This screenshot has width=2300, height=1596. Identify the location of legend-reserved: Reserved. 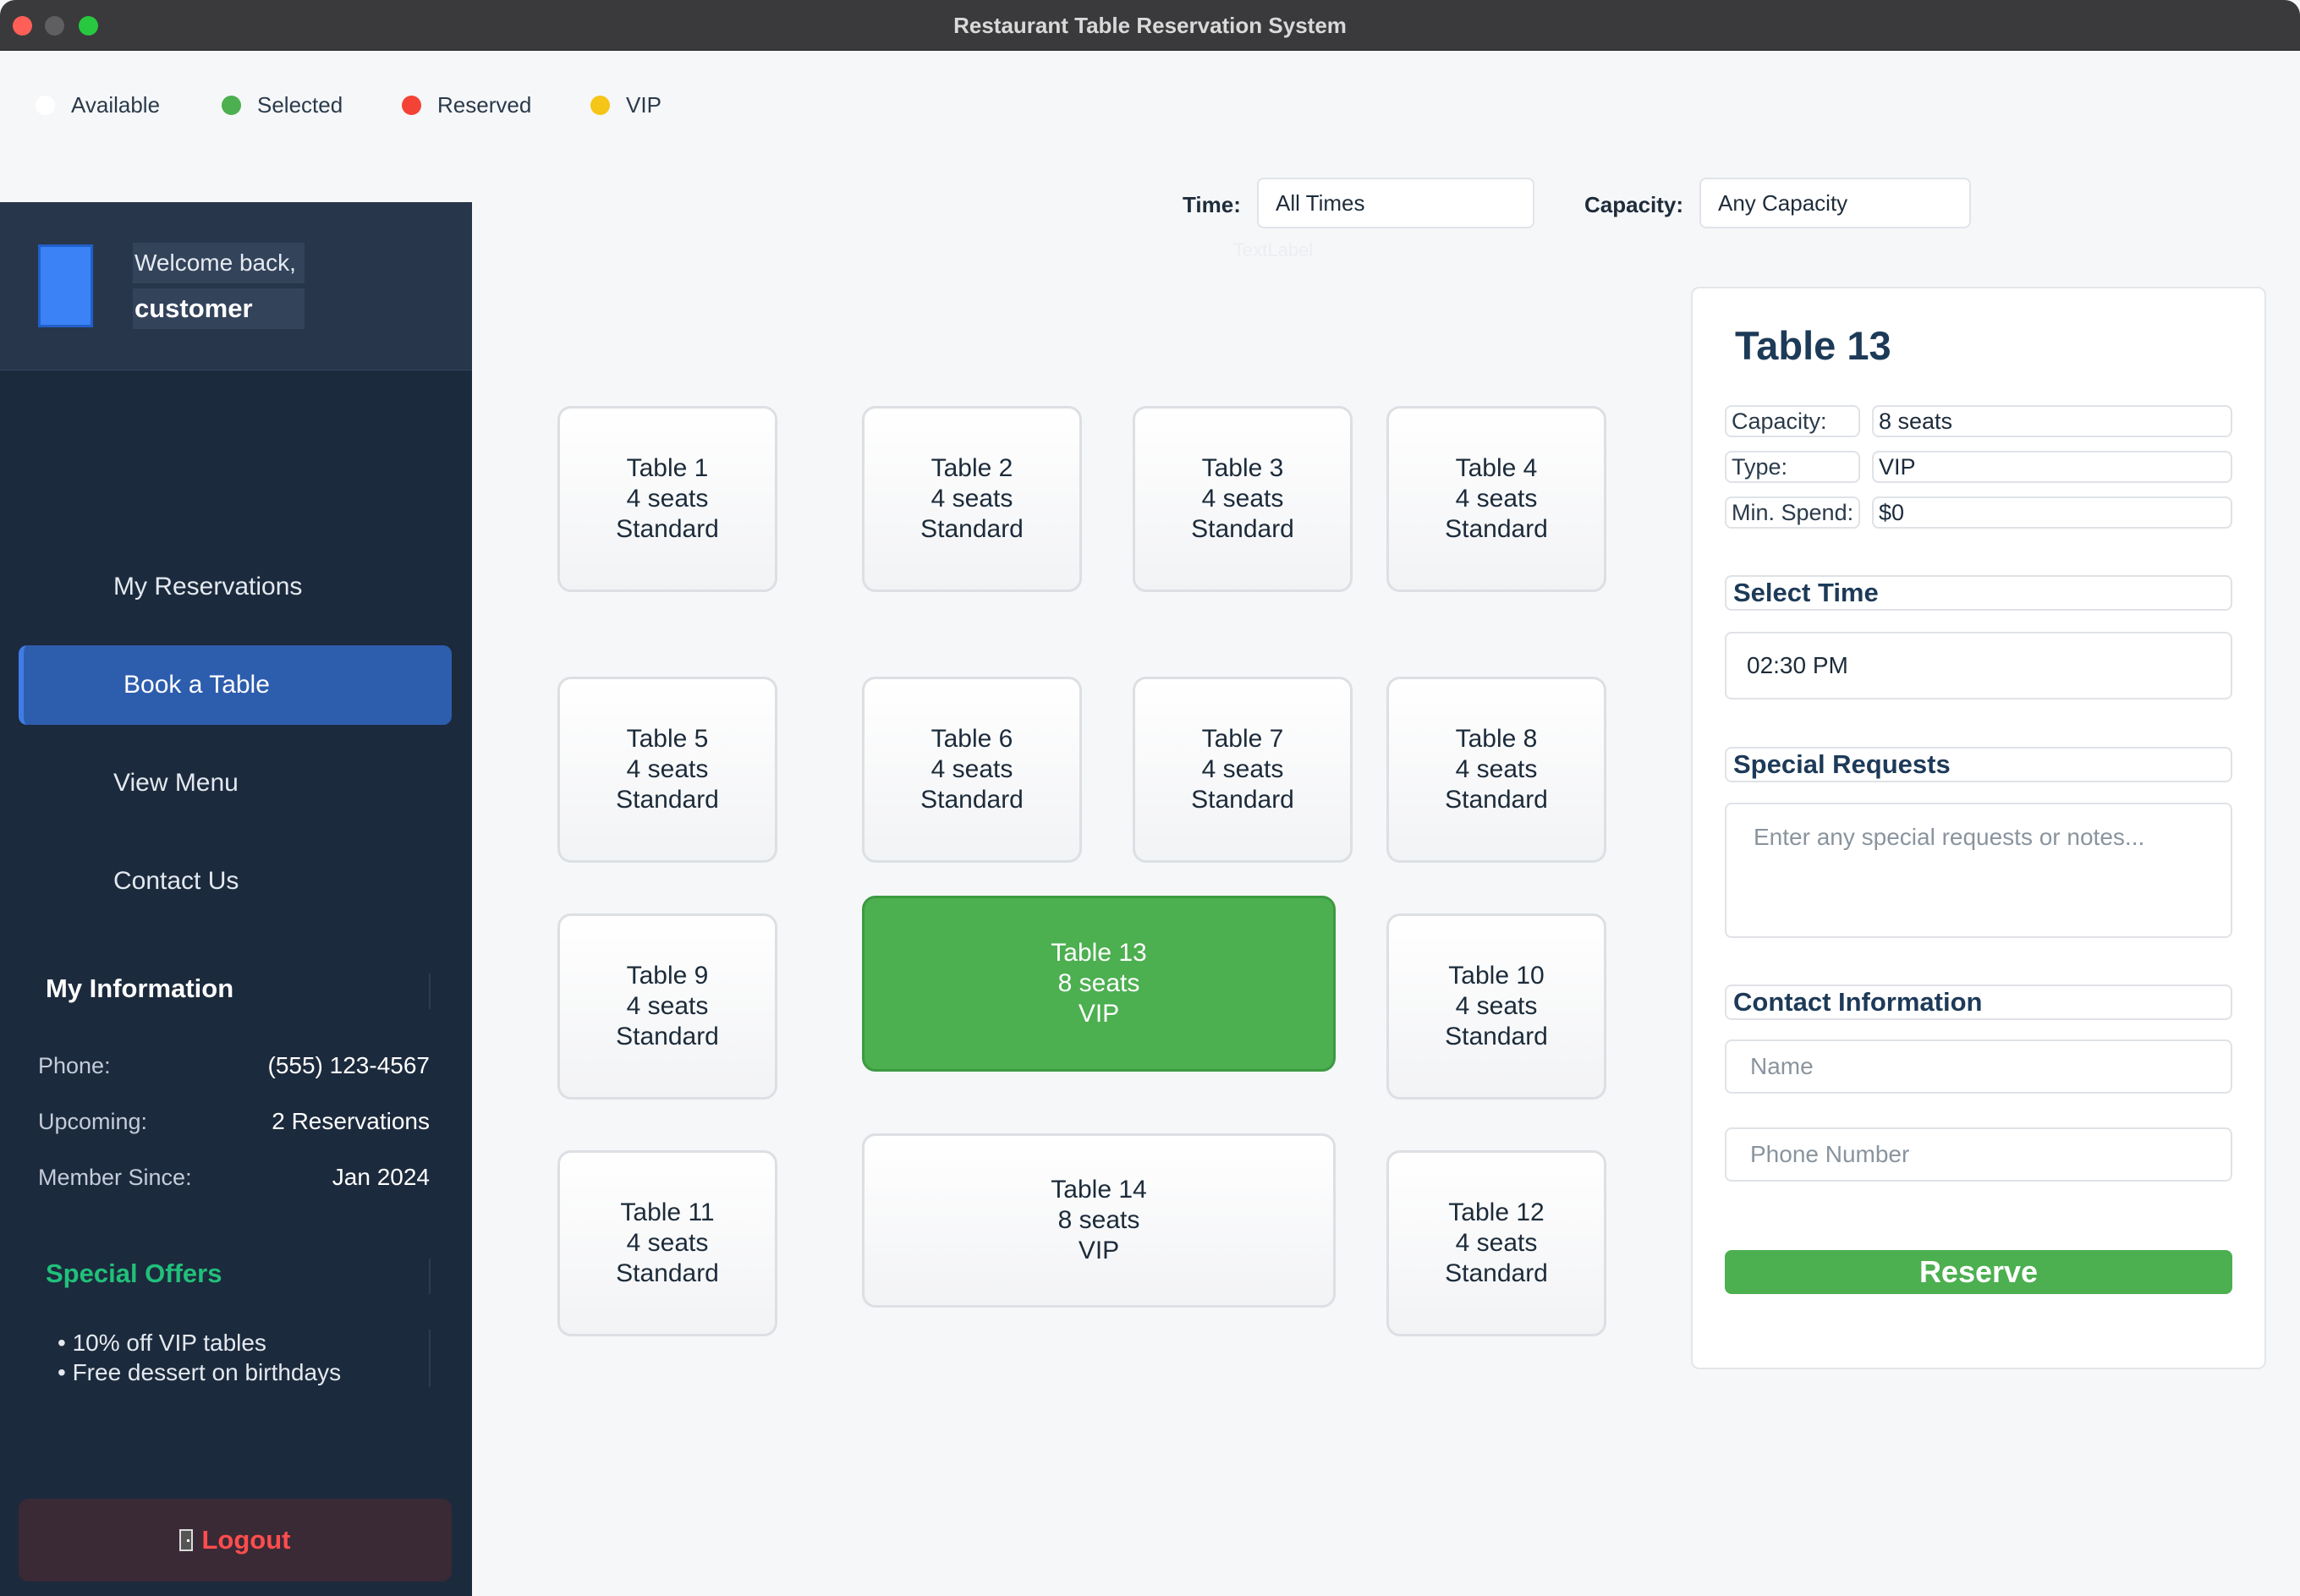
(466, 105).